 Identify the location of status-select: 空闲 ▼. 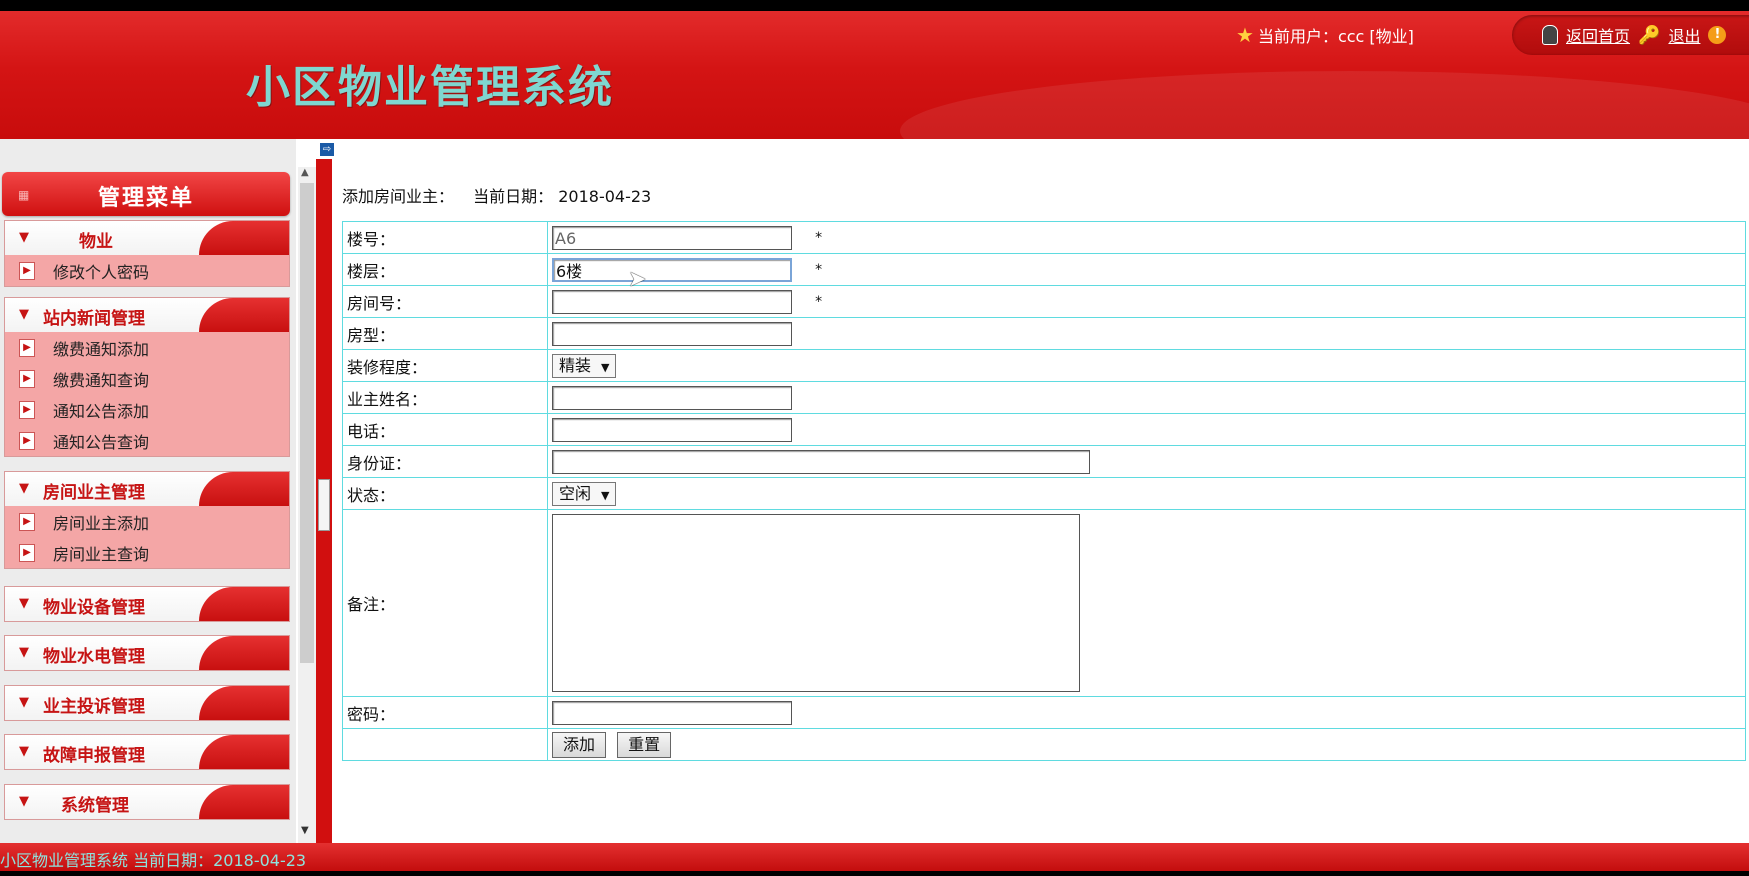
(584, 493).